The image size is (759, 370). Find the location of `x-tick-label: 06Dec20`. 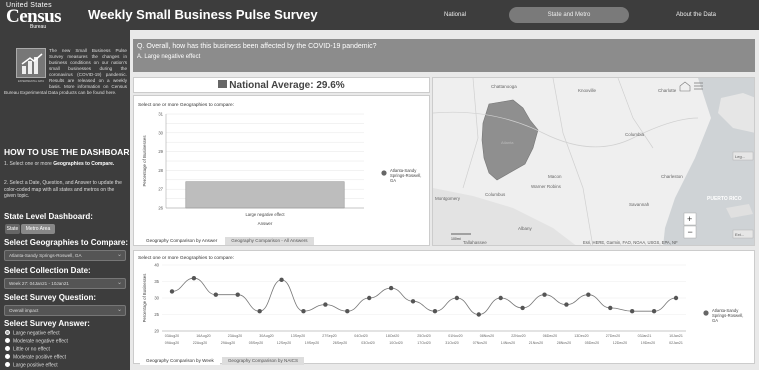

x-tick-label: 06Dec20 is located at coordinates (550, 336).